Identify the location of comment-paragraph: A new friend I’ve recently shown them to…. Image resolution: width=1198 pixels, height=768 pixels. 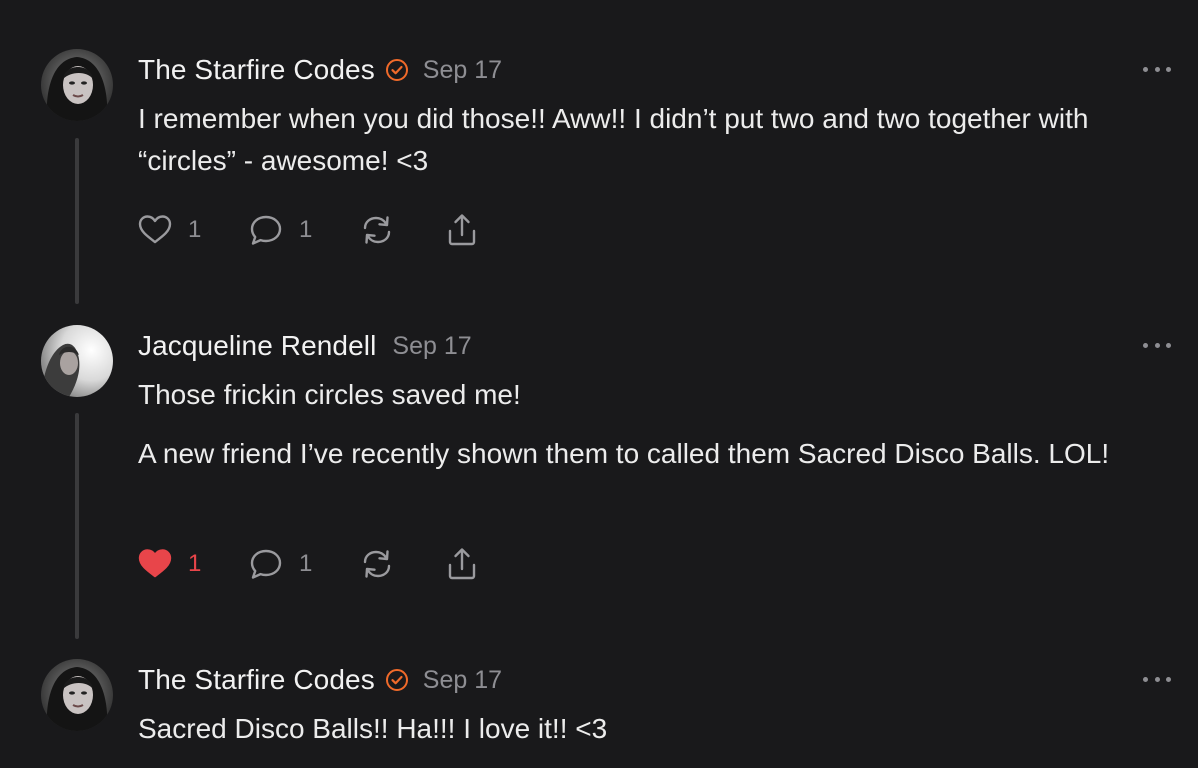
(624, 453).